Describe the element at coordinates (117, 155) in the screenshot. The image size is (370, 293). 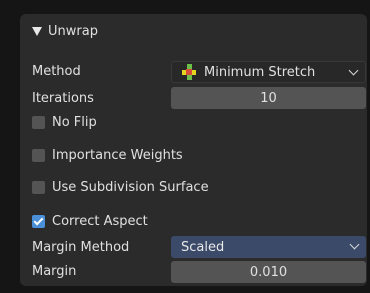
I see `importance-weights-label: Importance Weights` at that location.